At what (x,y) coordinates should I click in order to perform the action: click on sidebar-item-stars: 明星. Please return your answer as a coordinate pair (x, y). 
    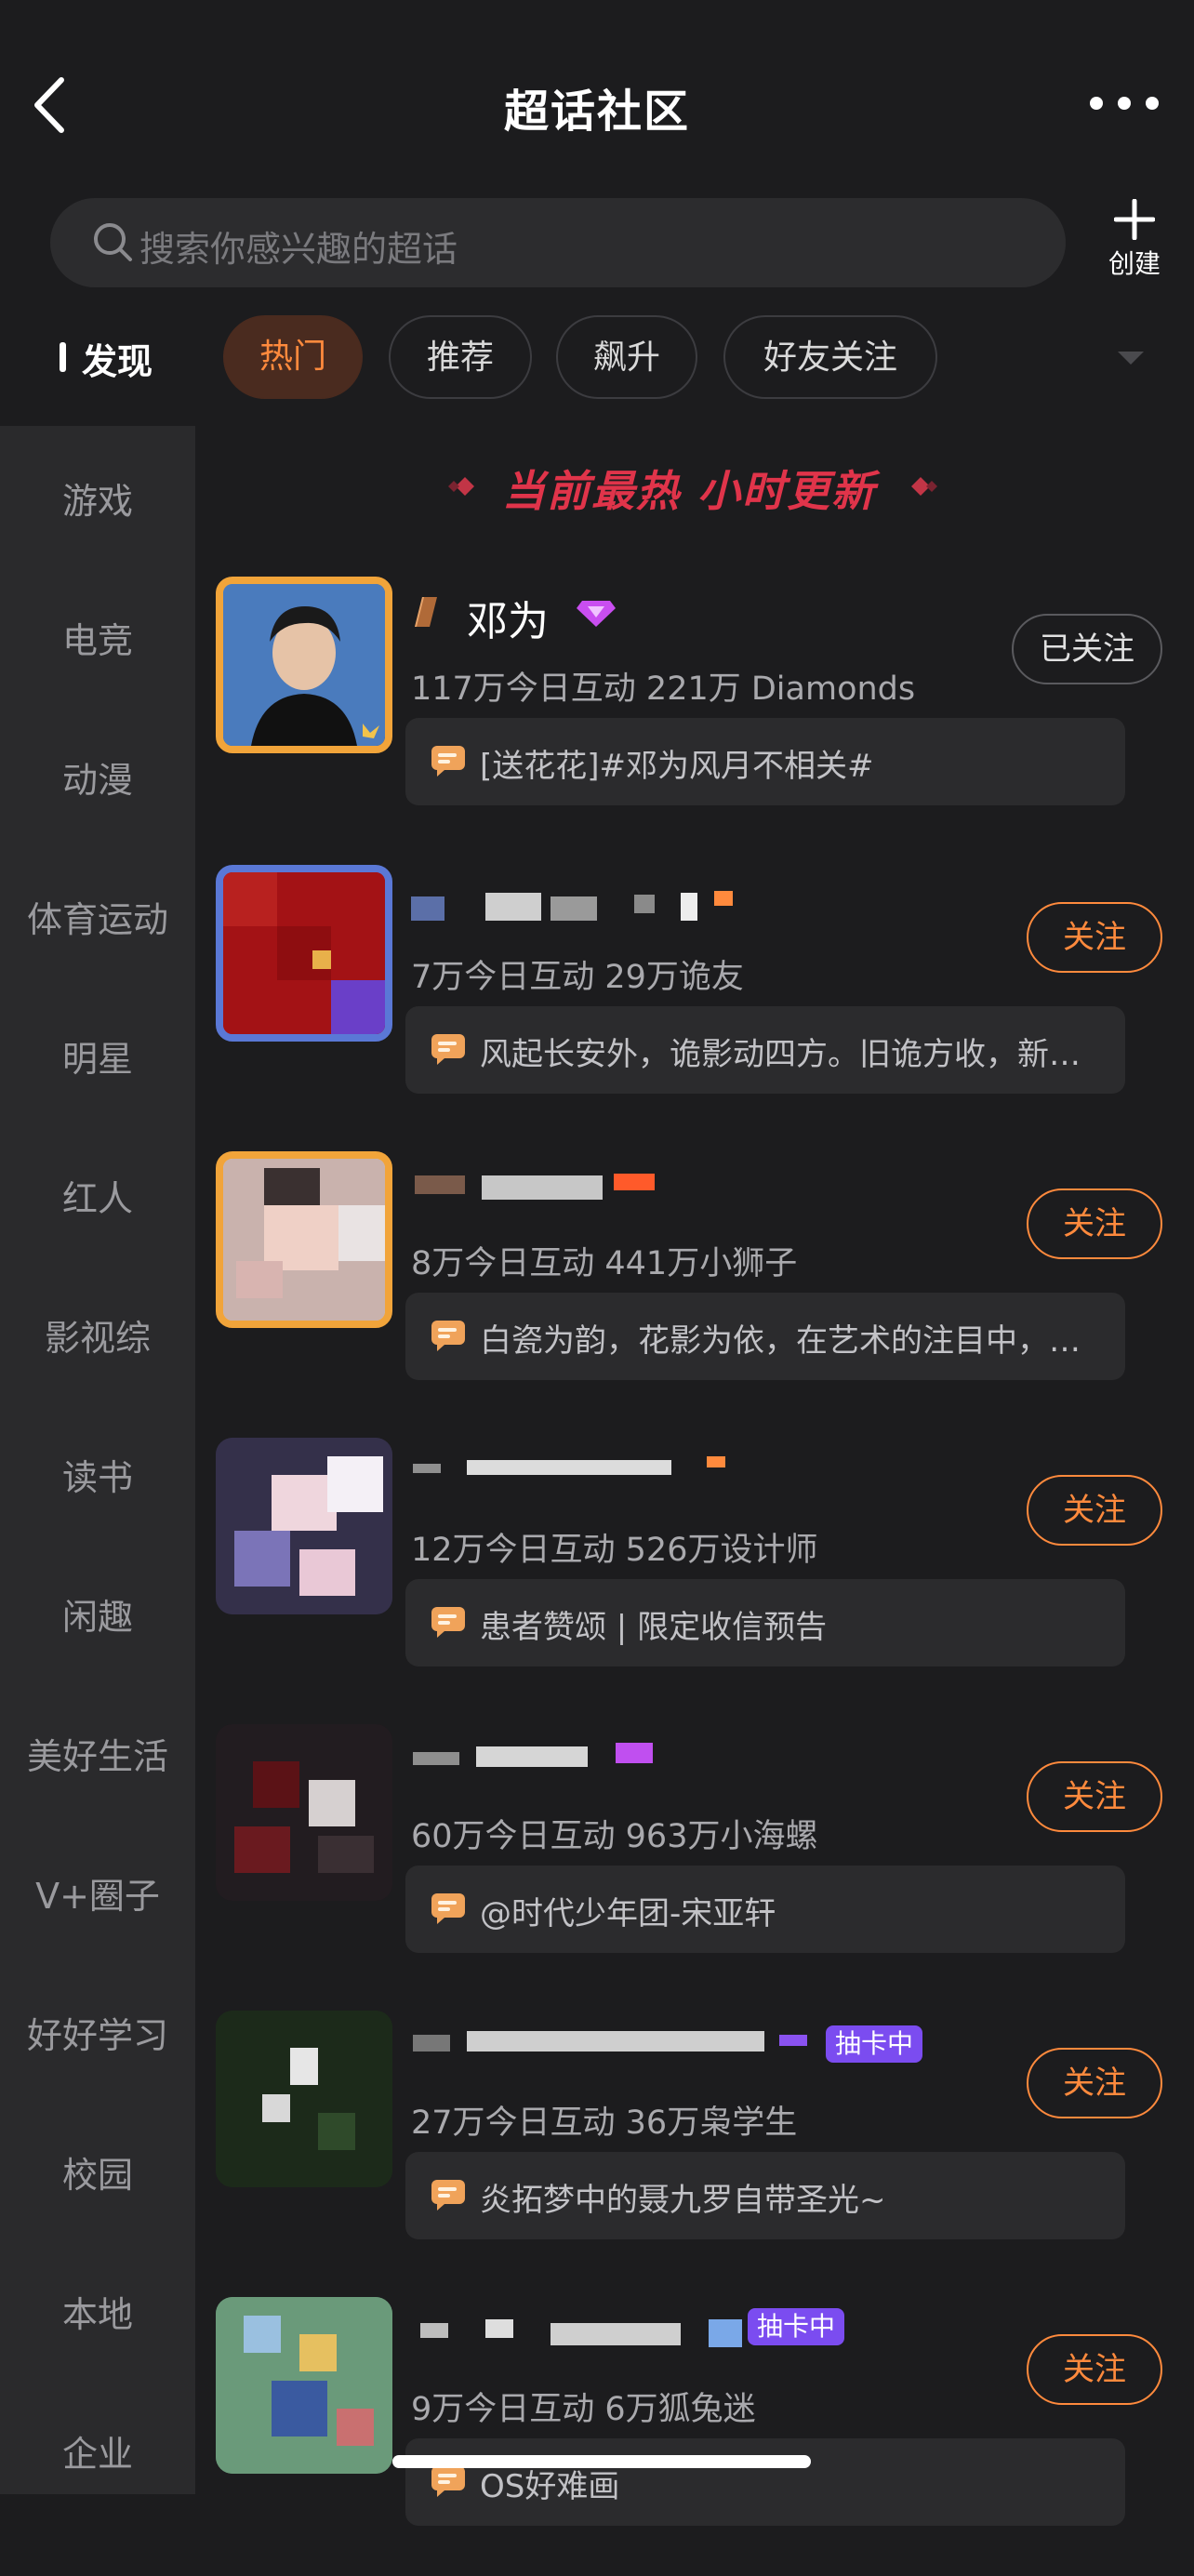
    Looking at the image, I should click on (97, 1056).